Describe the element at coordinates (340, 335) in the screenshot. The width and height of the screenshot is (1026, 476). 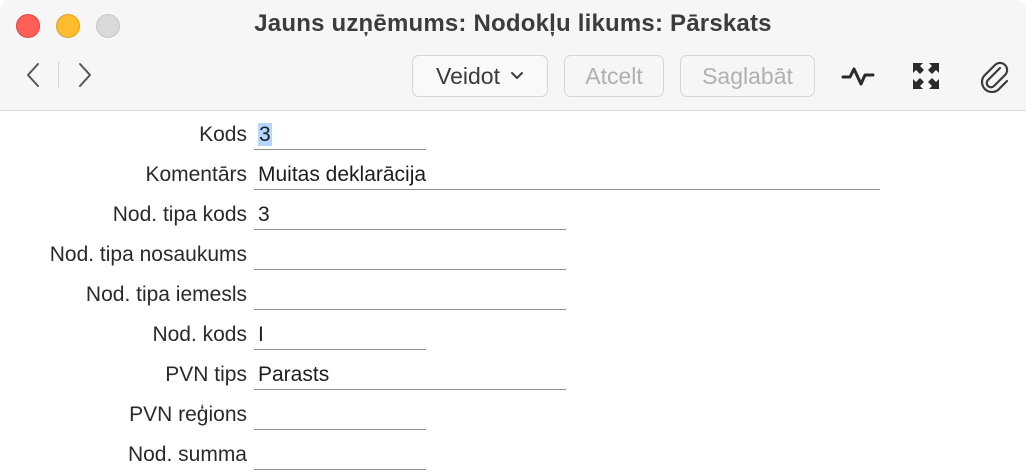
I see `tax-code-field: I` at that location.